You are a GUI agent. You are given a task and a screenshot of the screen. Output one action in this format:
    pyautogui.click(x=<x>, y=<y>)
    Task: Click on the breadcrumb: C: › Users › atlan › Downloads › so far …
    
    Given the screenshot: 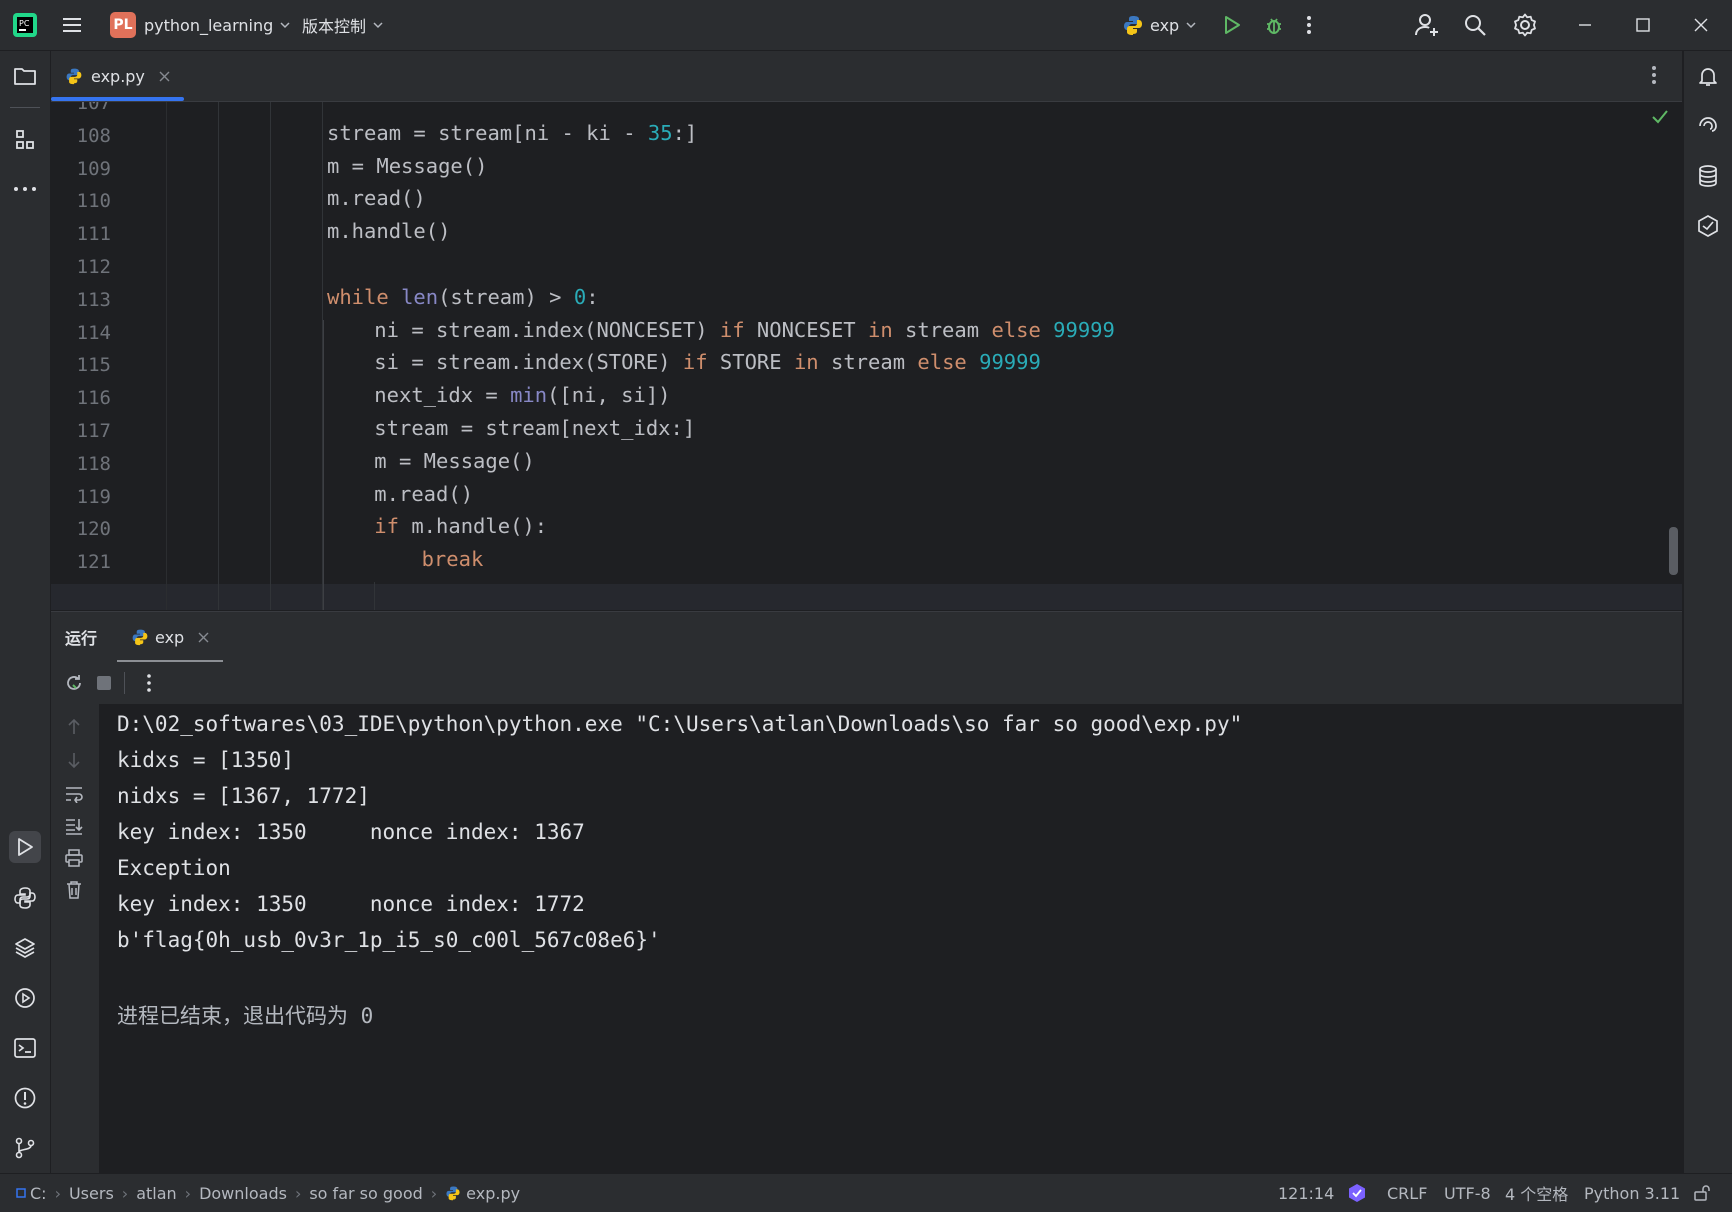 What is the action you would take?
    pyautogui.click(x=268, y=1193)
    